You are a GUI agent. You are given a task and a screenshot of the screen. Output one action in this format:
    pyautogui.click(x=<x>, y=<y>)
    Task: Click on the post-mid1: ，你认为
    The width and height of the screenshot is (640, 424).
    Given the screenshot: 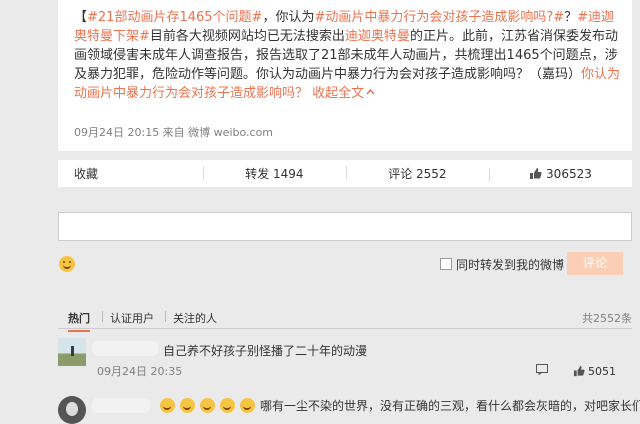 What is the action you would take?
    pyautogui.click(x=288, y=17)
    